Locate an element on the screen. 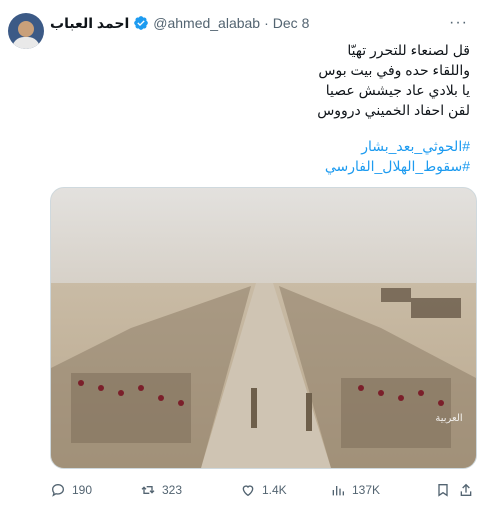 The image size is (484, 510). verified-badge-icon is located at coordinates (141, 23).